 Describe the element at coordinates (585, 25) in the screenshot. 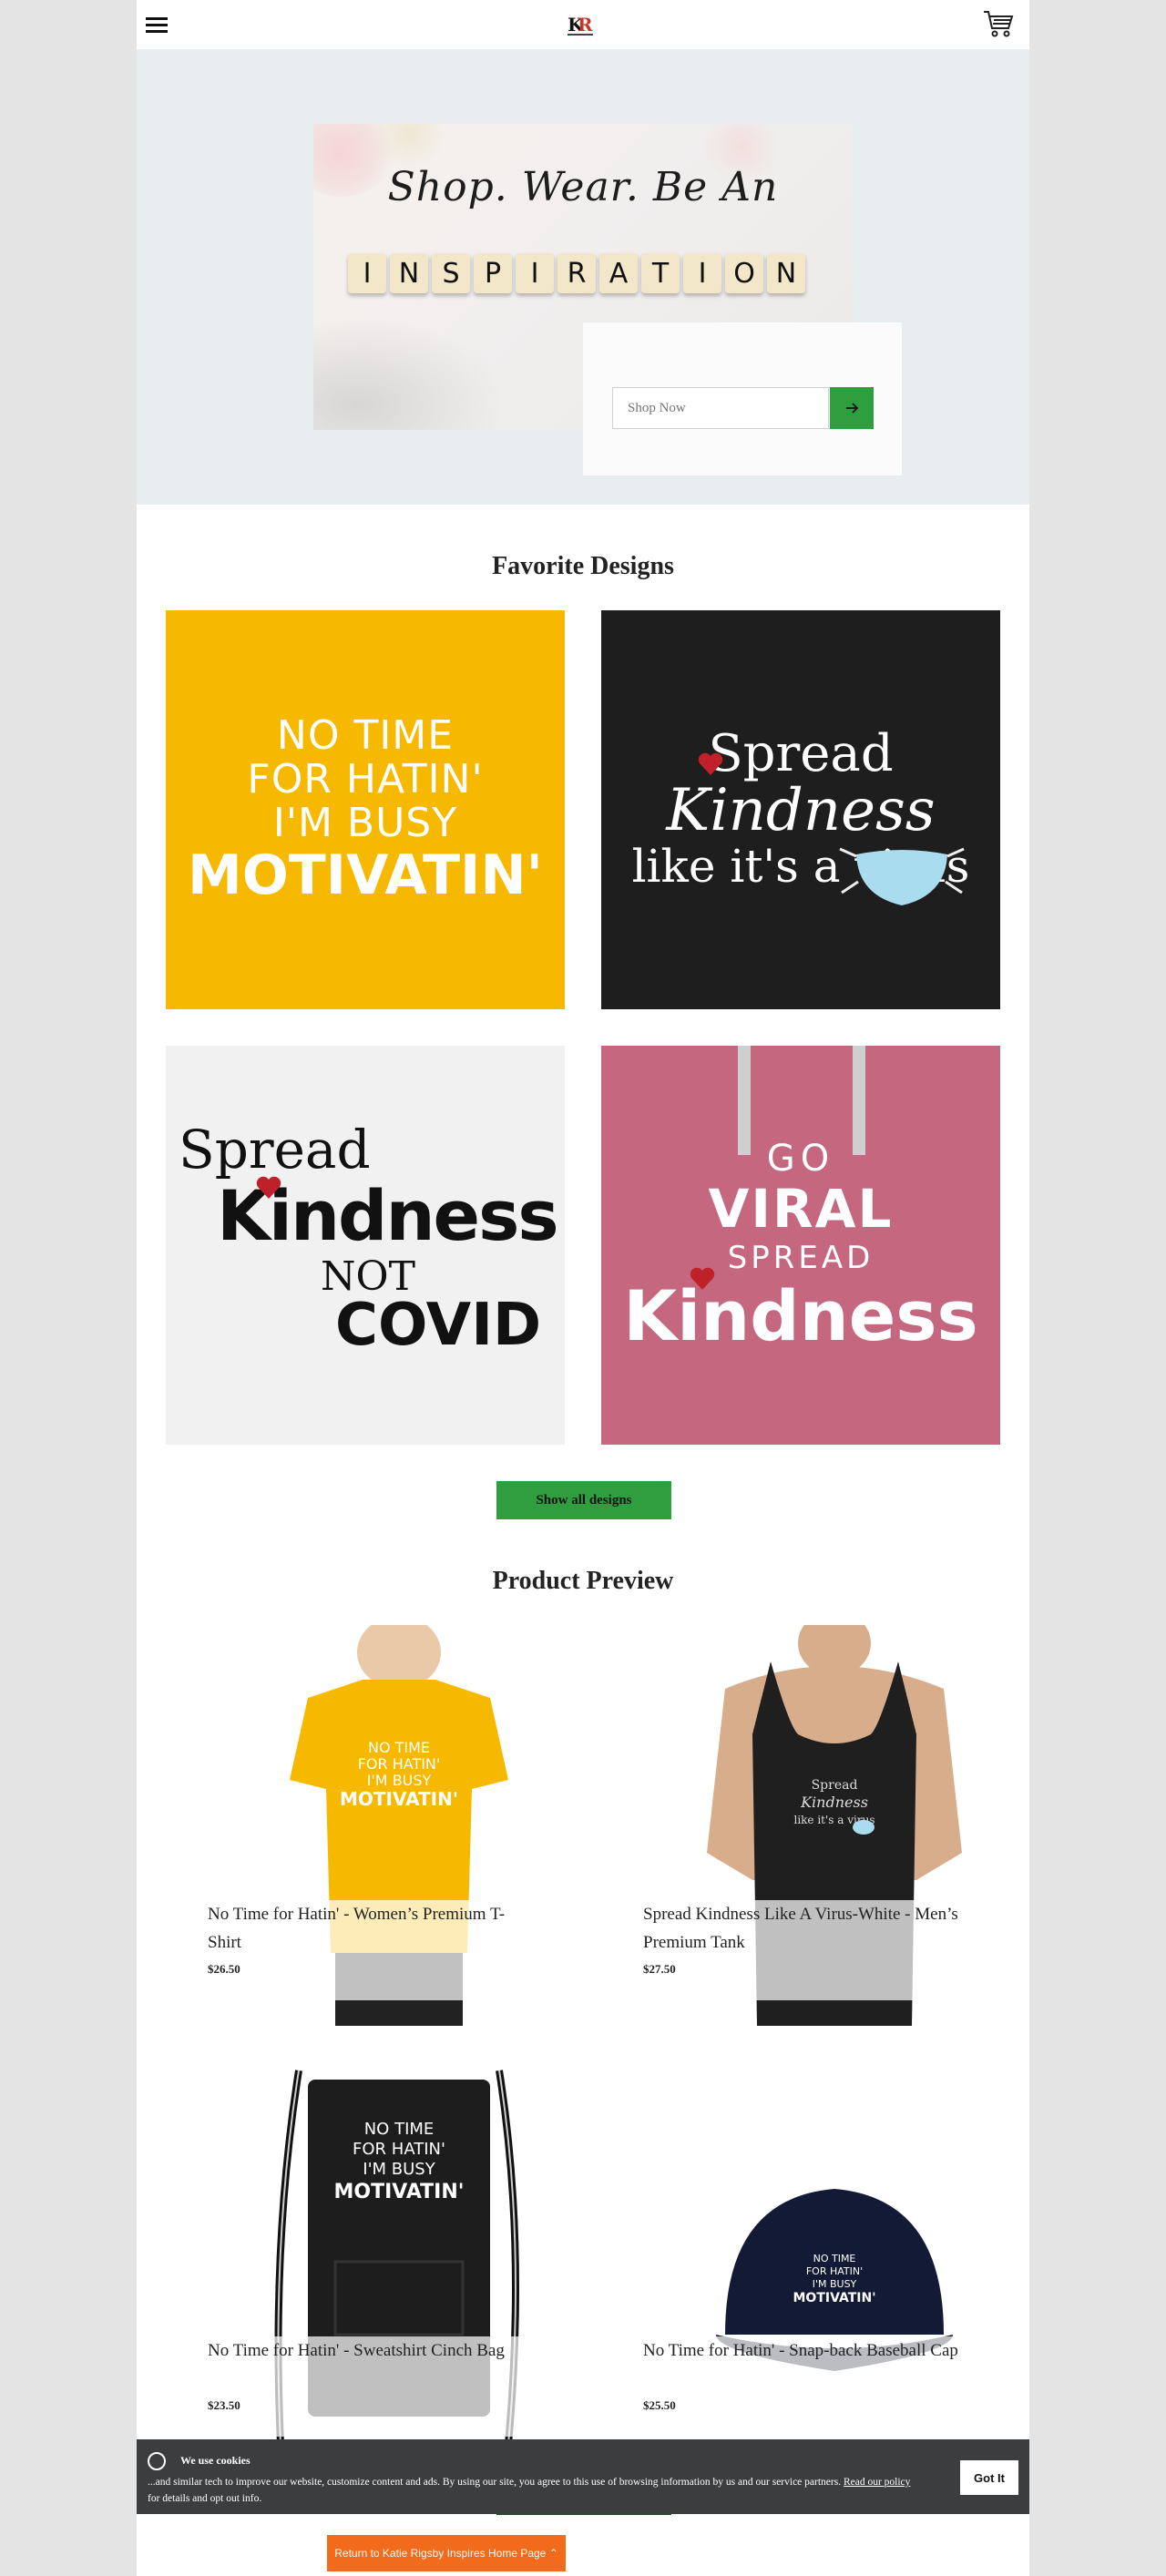

I see `svg-text: R` at that location.